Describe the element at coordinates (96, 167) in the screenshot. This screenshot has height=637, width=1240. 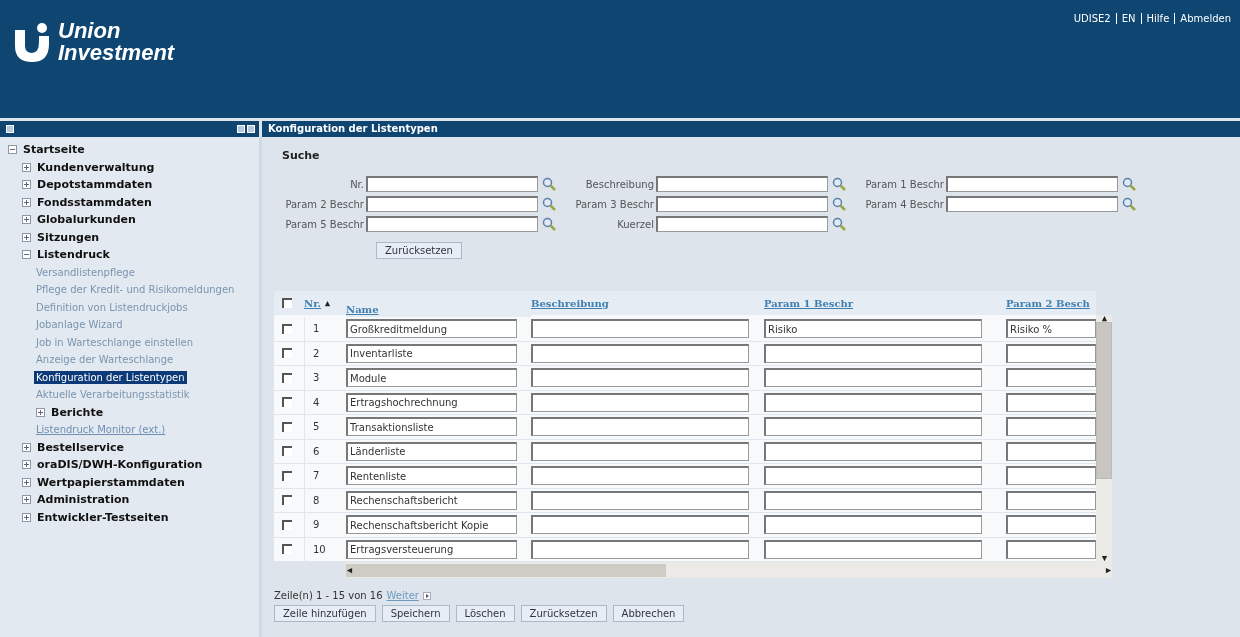
I see `tree-folder: Kundenverwaltung` at that location.